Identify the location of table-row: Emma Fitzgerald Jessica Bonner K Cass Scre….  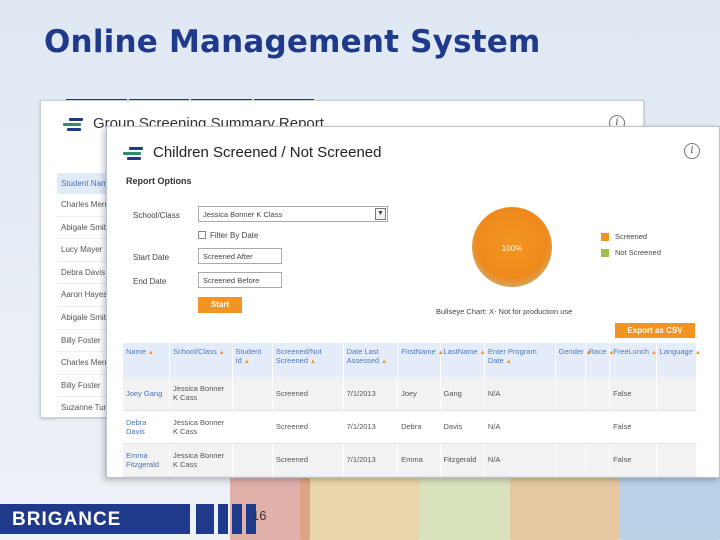
(410, 460).